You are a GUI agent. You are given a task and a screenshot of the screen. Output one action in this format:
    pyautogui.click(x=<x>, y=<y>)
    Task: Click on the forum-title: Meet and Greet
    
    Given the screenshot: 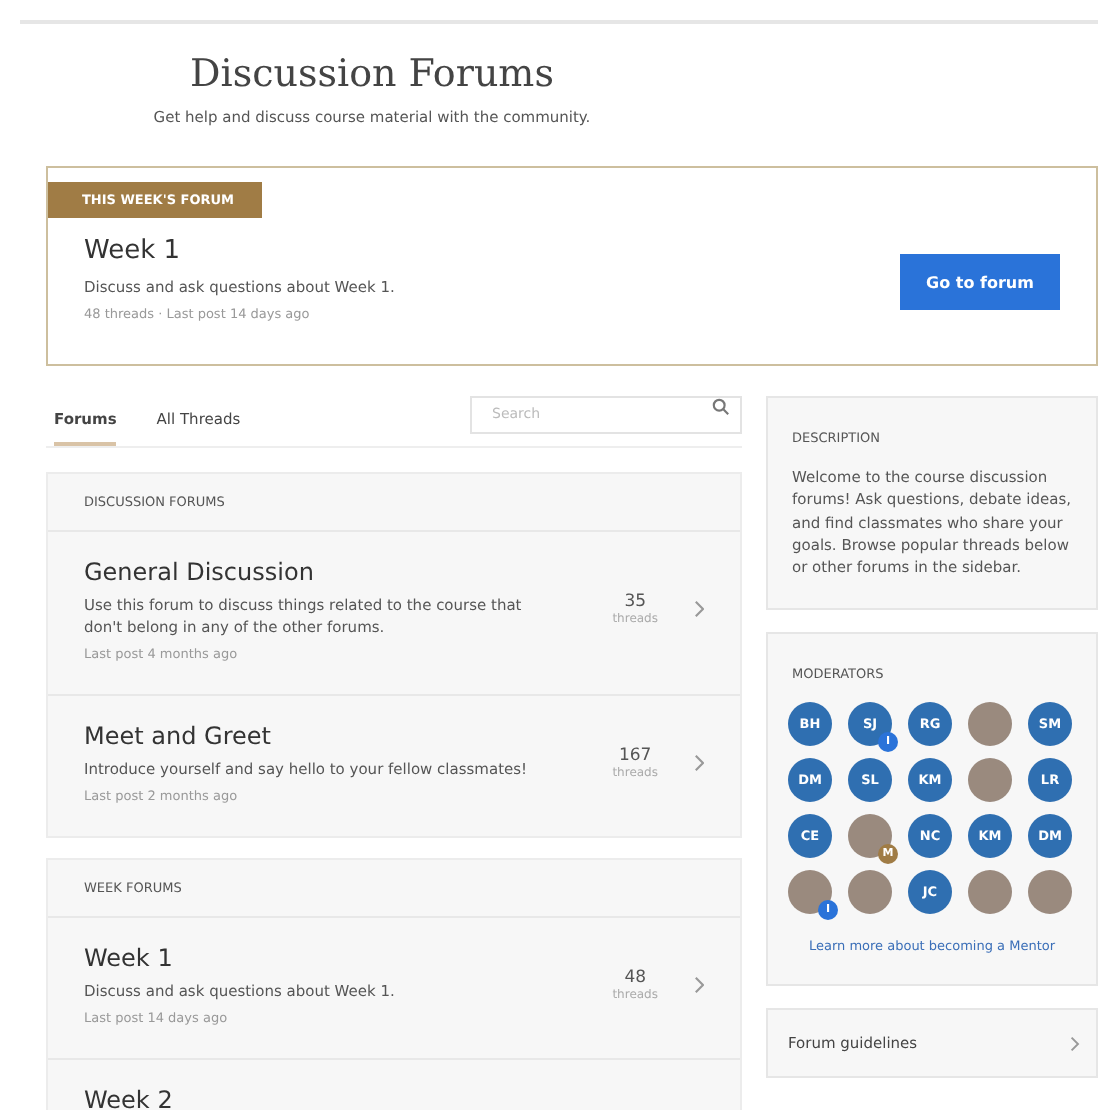 What is the action you would take?
    pyautogui.click(x=178, y=735)
    